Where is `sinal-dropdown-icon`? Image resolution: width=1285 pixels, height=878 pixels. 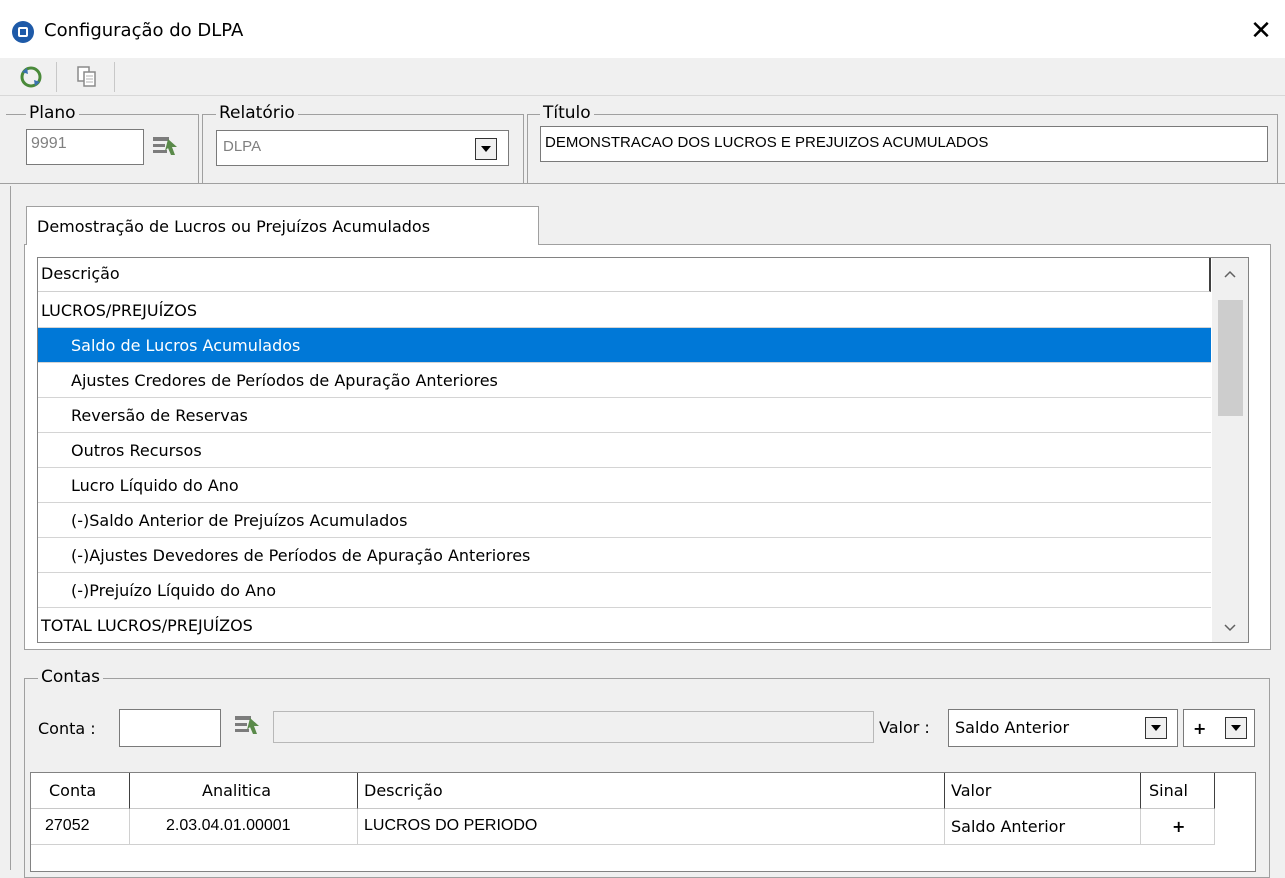
sinal-dropdown-icon is located at coordinates (1236, 728).